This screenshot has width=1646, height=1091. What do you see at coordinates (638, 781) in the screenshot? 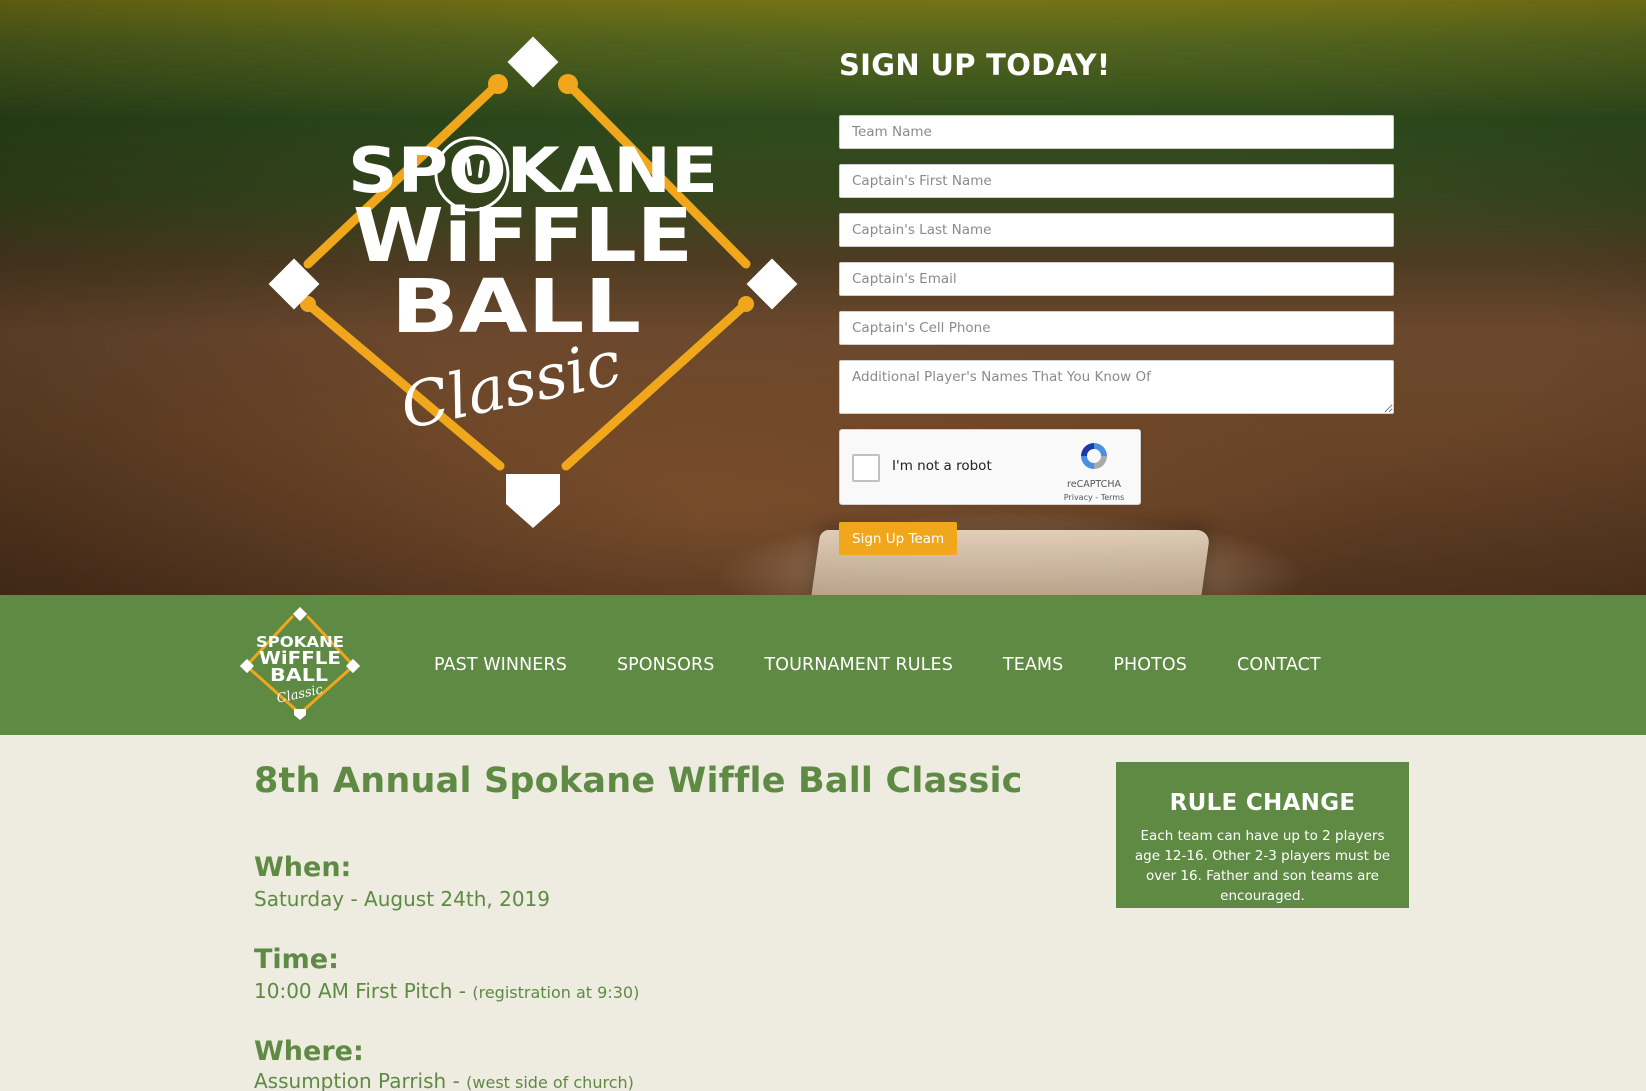
I see `page-title: 8th Annual Spokane Wiffle Ball Classic` at bounding box center [638, 781].